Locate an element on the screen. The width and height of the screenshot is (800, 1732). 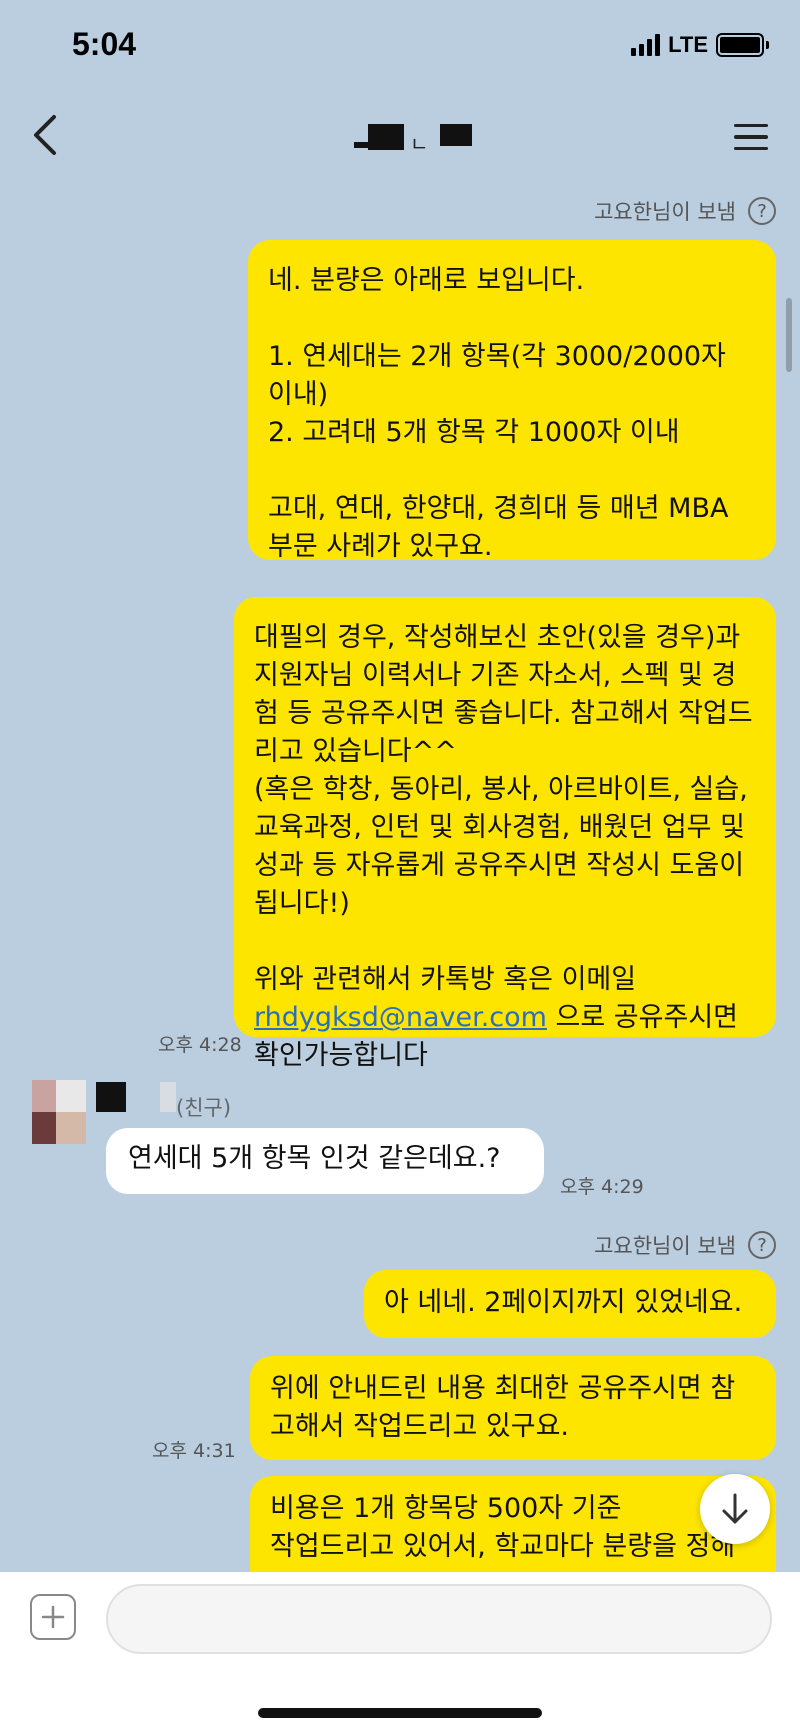
chat-title-redacted: ㄴ is located at coordinates (410, 140).